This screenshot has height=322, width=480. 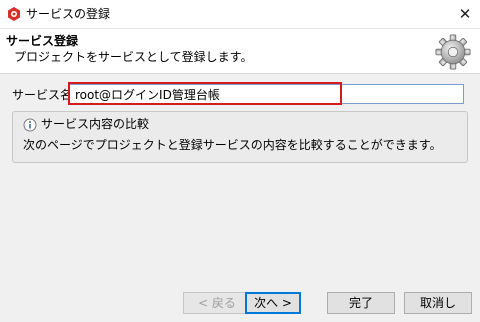 What do you see at coordinates (240, 14) in the screenshot?
I see `title-bar: サービスの登録 ✕` at bounding box center [240, 14].